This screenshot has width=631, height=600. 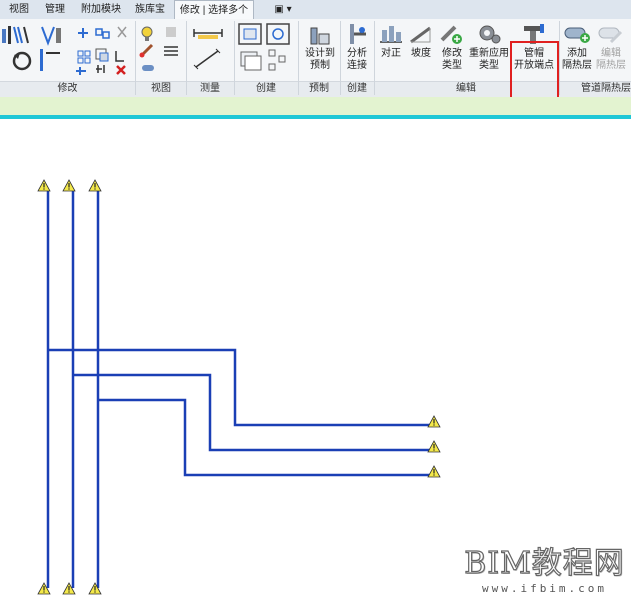 What do you see at coordinates (148, 68) in the screenshot?
I see `pipe-view-icon` at bounding box center [148, 68].